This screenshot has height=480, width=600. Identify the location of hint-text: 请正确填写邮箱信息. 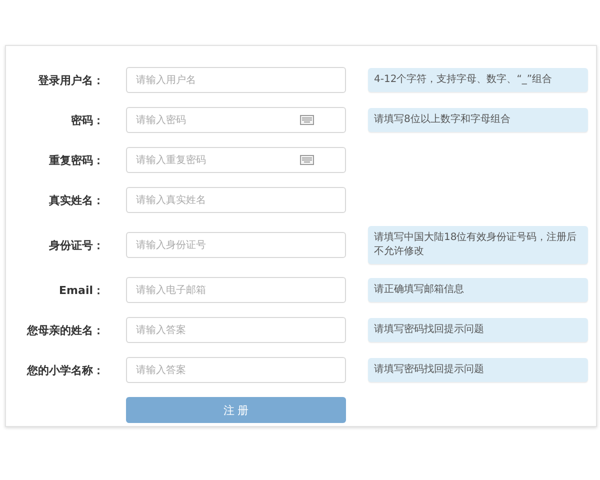
(478, 290).